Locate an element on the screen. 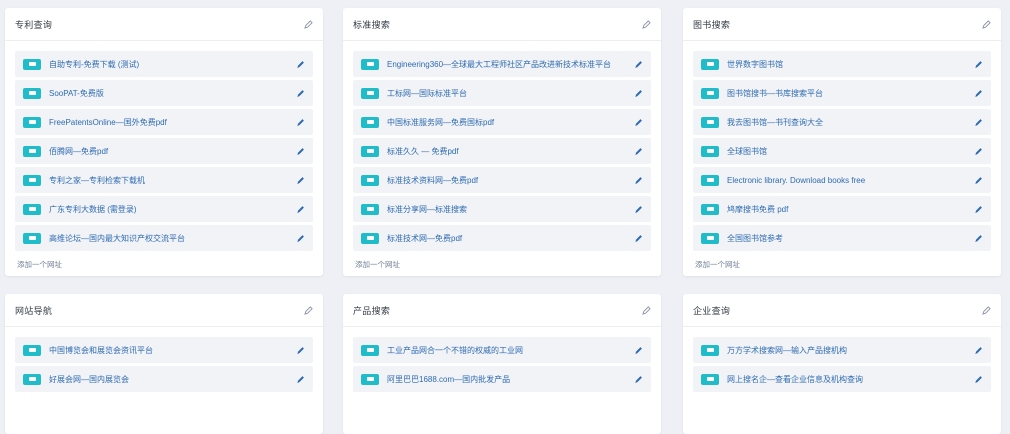 Image resolution: width=1010 pixels, height=434 pixels. link-item: 标准技术网—免费pdf is located at coordinates (502, 238).